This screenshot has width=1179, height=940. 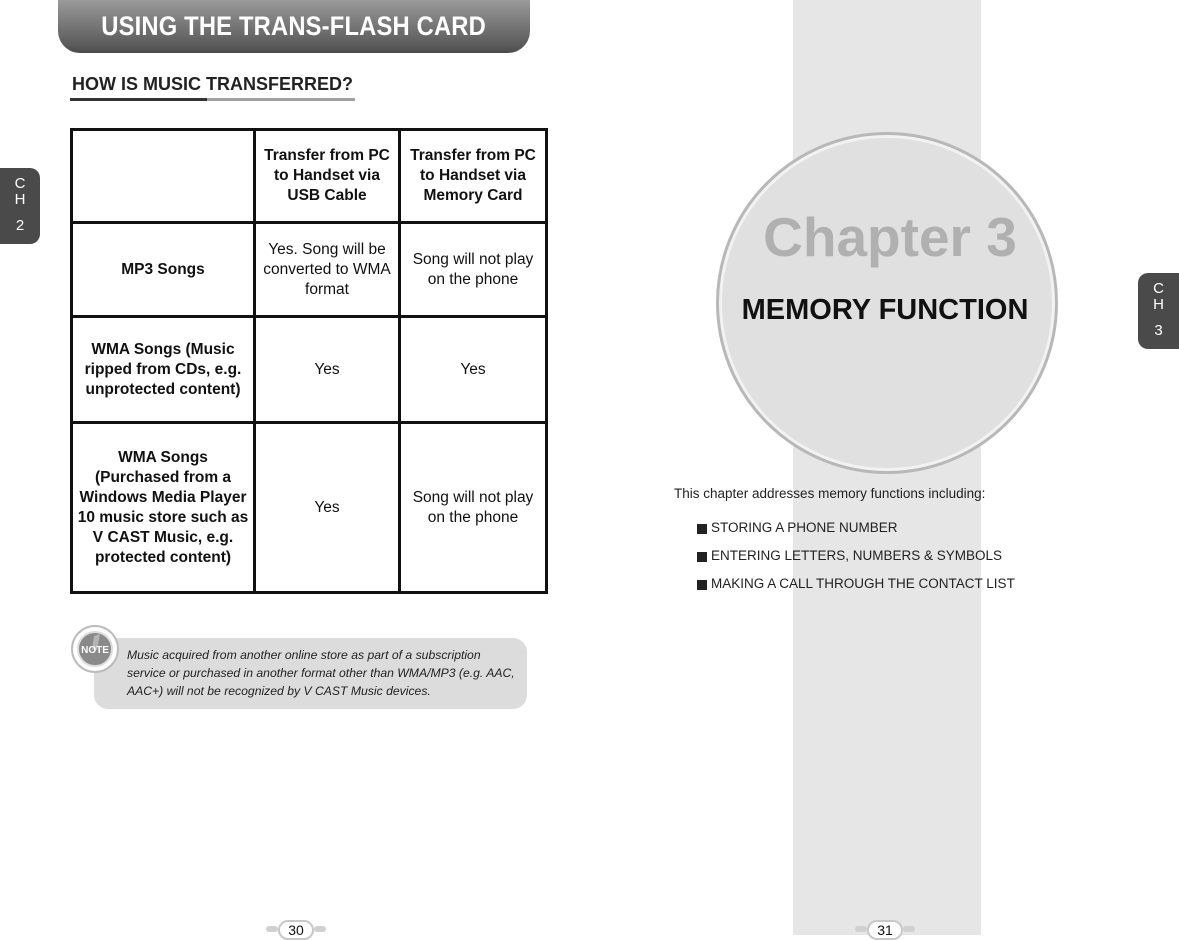 What do you see at coordinates (163, 269) in the screenshot?
I see `row-label: MP3 Songs` at bounding box center [163, 269].